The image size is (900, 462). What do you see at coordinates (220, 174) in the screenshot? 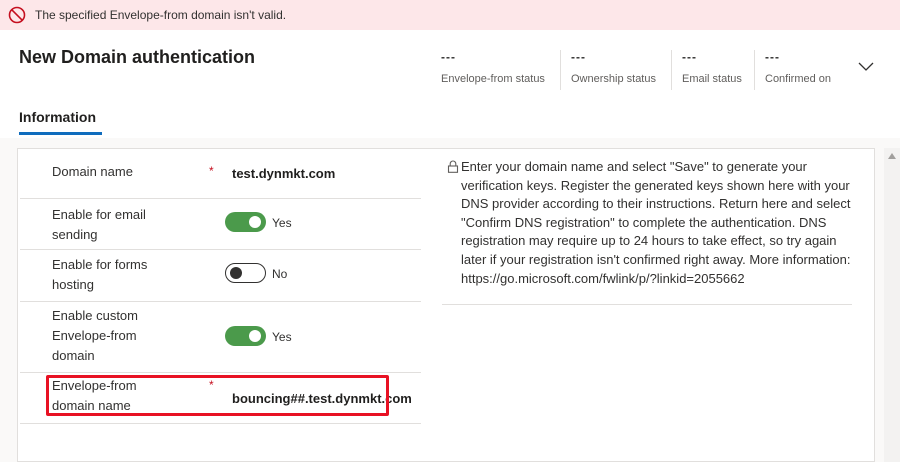
I see `domain-name-row: Domain name * test.dynmkt.com` at bounding box center [220, 174].